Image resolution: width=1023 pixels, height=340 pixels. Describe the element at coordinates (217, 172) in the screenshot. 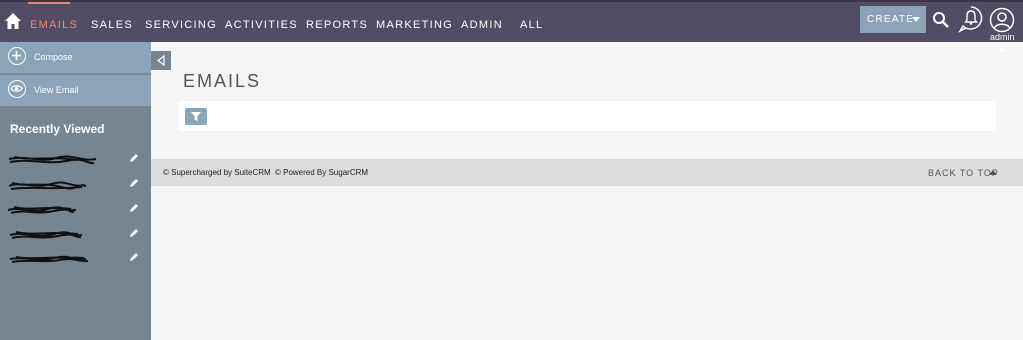

I see `supercharged-by-link: © Supercharged by SuiteCRM` at that location.